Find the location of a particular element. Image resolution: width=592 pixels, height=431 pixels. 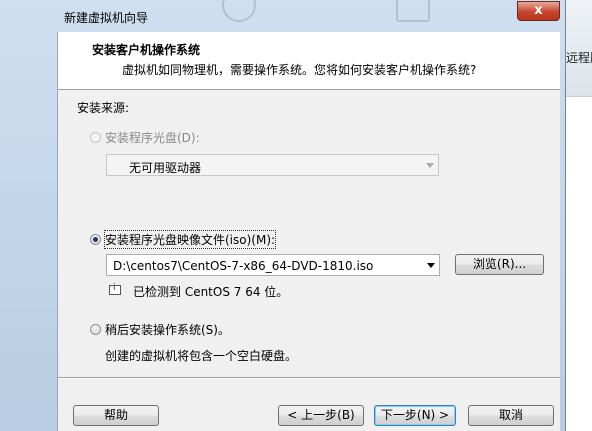

disc-radio is located at coordinates (95, 137).